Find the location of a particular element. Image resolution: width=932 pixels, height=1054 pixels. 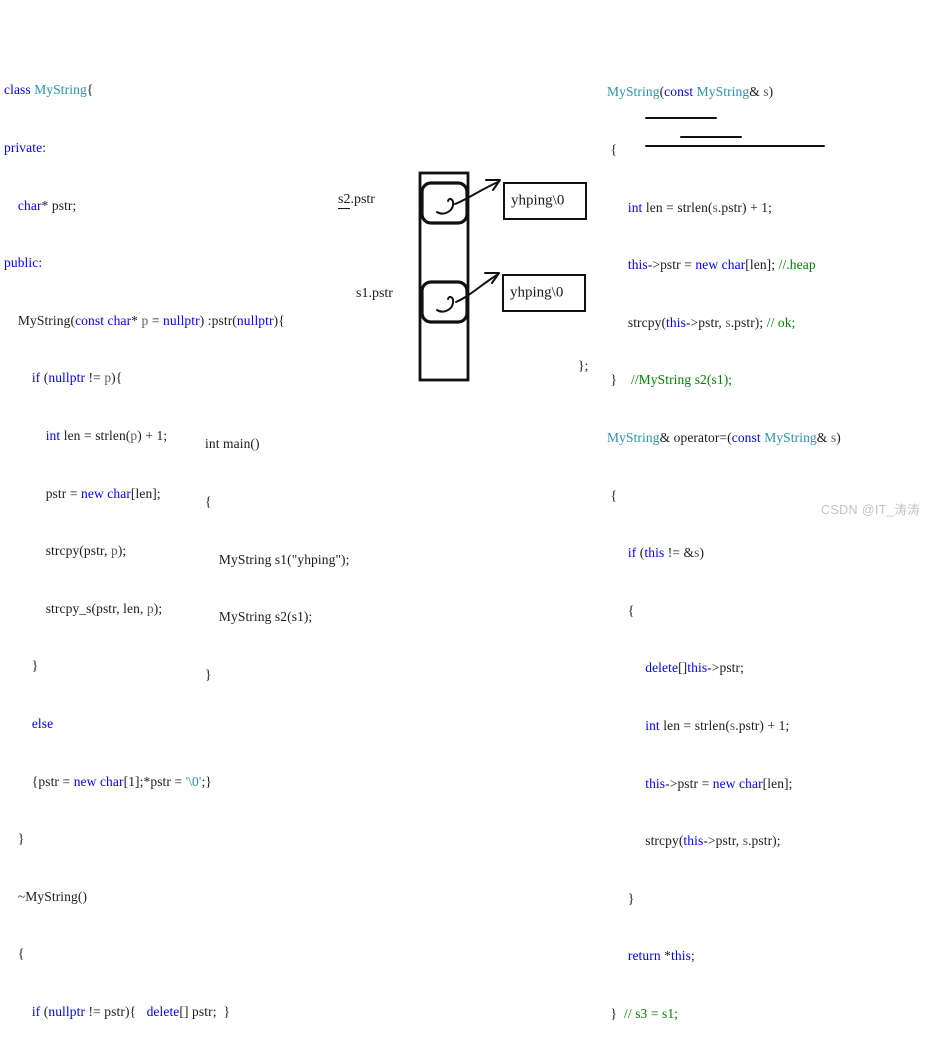

code-line: class MyString{ is located at coordinates (49, 90).